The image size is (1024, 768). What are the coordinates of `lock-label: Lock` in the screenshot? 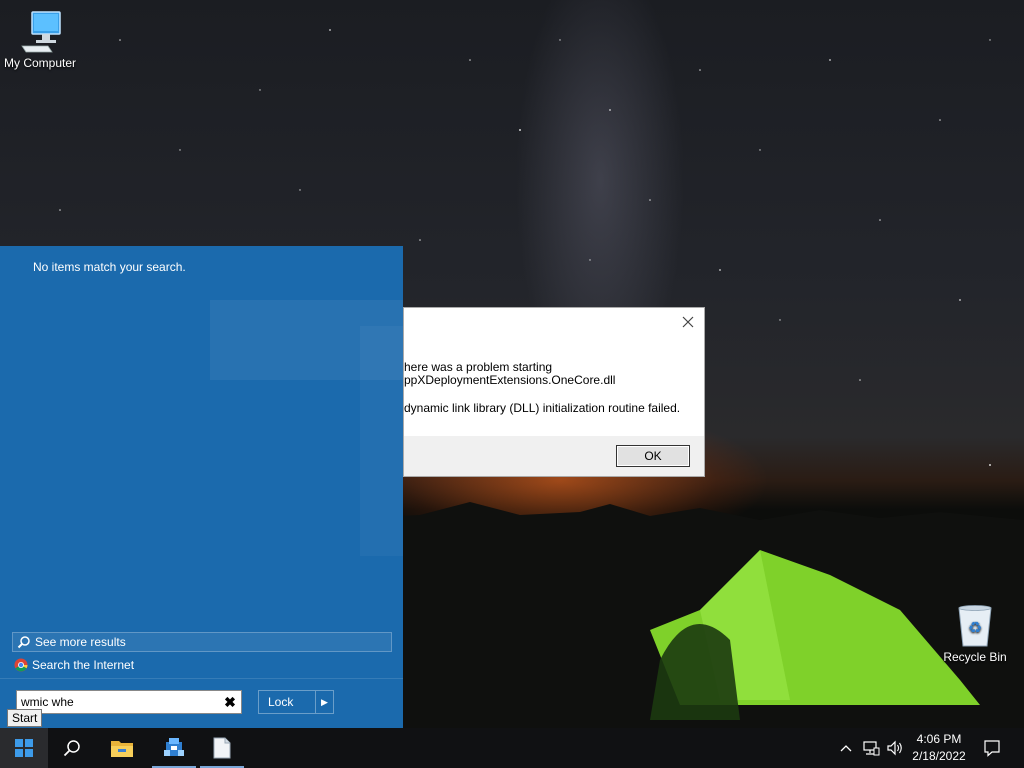 It's located at (281, 702).